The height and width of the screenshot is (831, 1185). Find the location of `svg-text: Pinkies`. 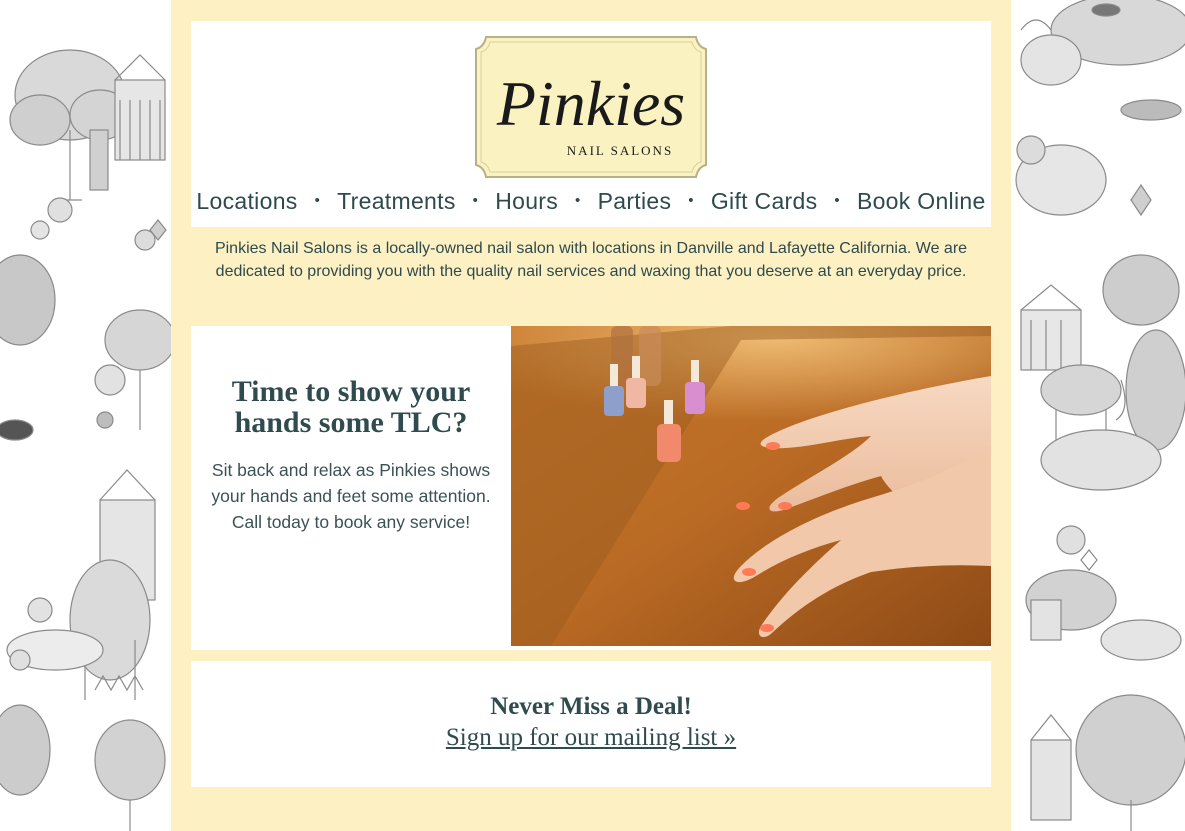

svg-text: Pinkies is located at coordinates (590, 103).